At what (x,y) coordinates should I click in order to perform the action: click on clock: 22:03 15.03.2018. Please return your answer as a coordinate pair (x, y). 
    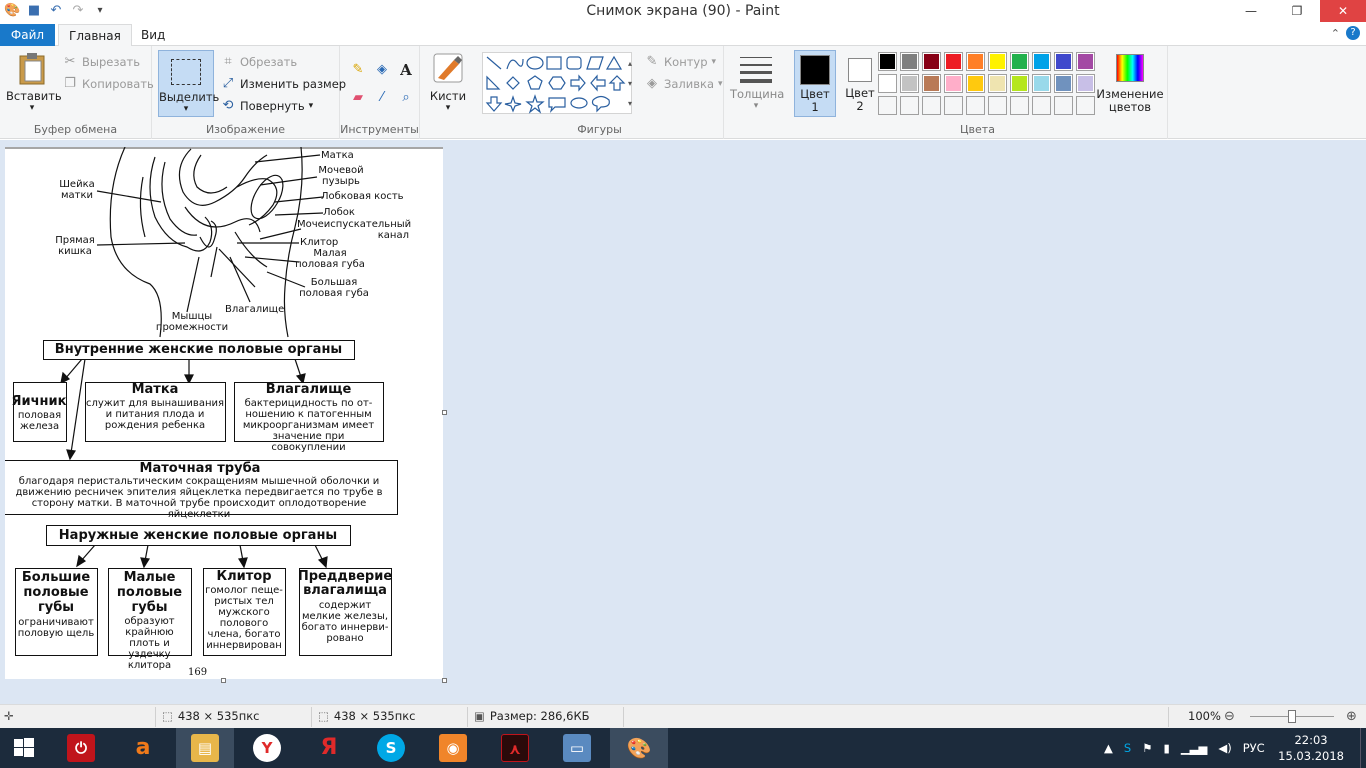
    Looking at the image, I should click on (1311, 748).